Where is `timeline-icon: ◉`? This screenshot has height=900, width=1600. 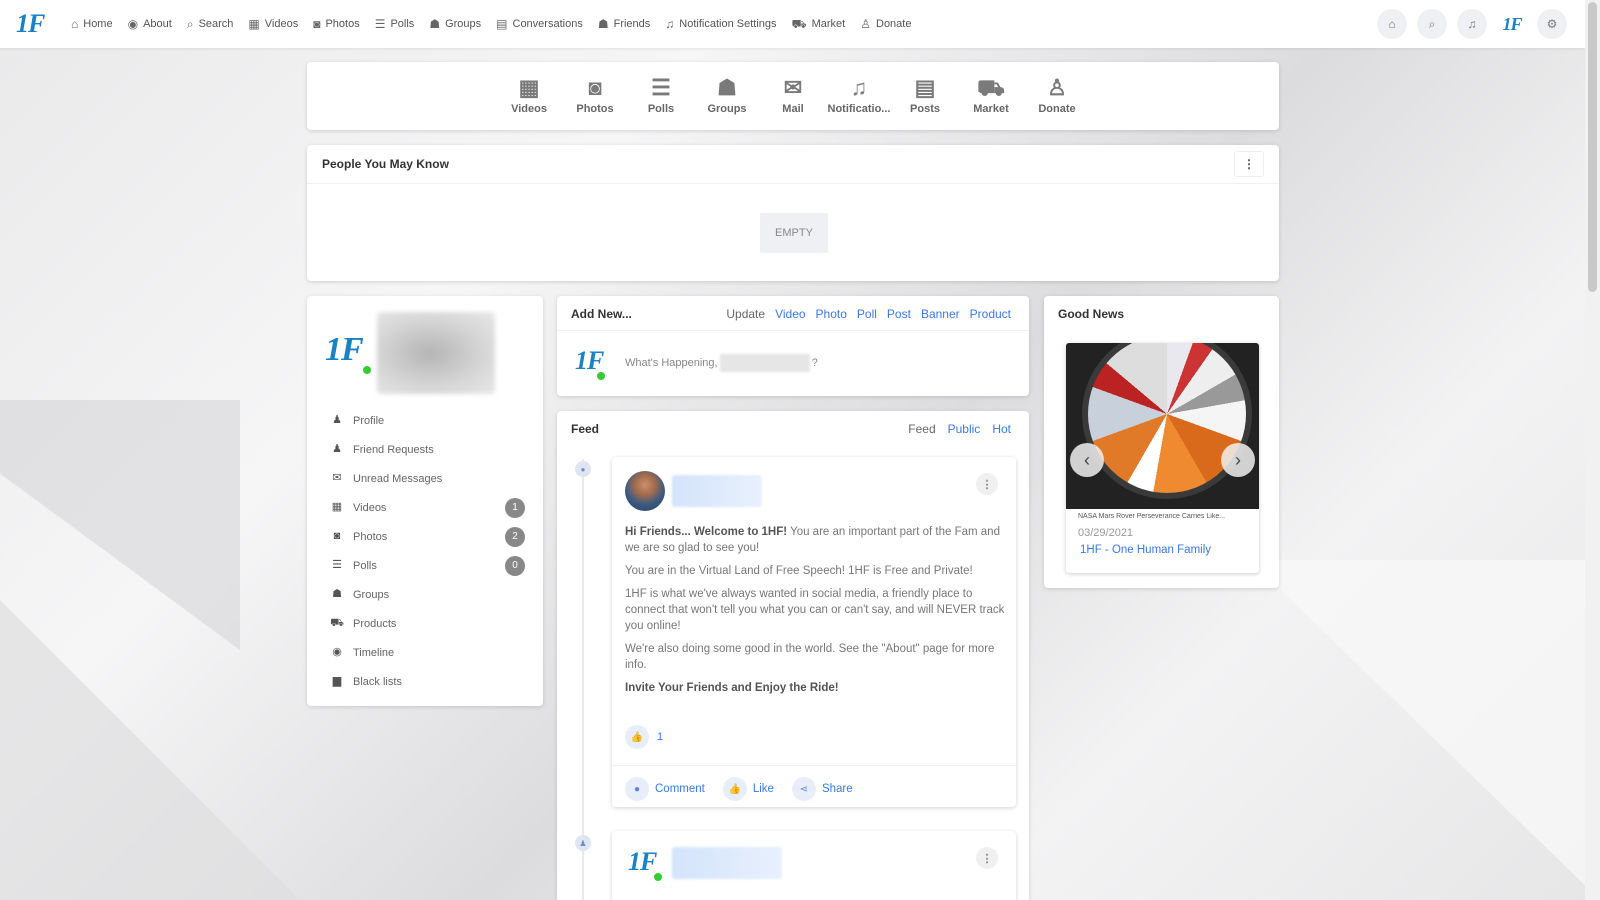 timeline-icon: ◉ is located at coordinates (337, 652).